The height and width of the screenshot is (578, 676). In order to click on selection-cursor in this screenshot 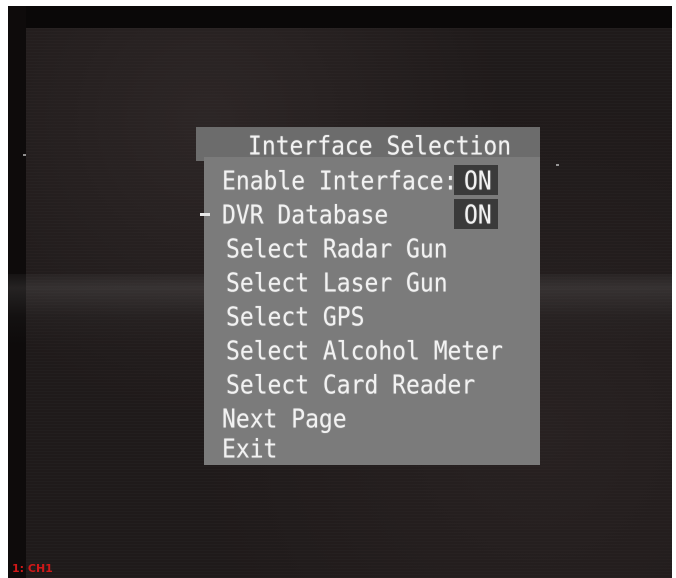, I will do `click(205, 214)`.